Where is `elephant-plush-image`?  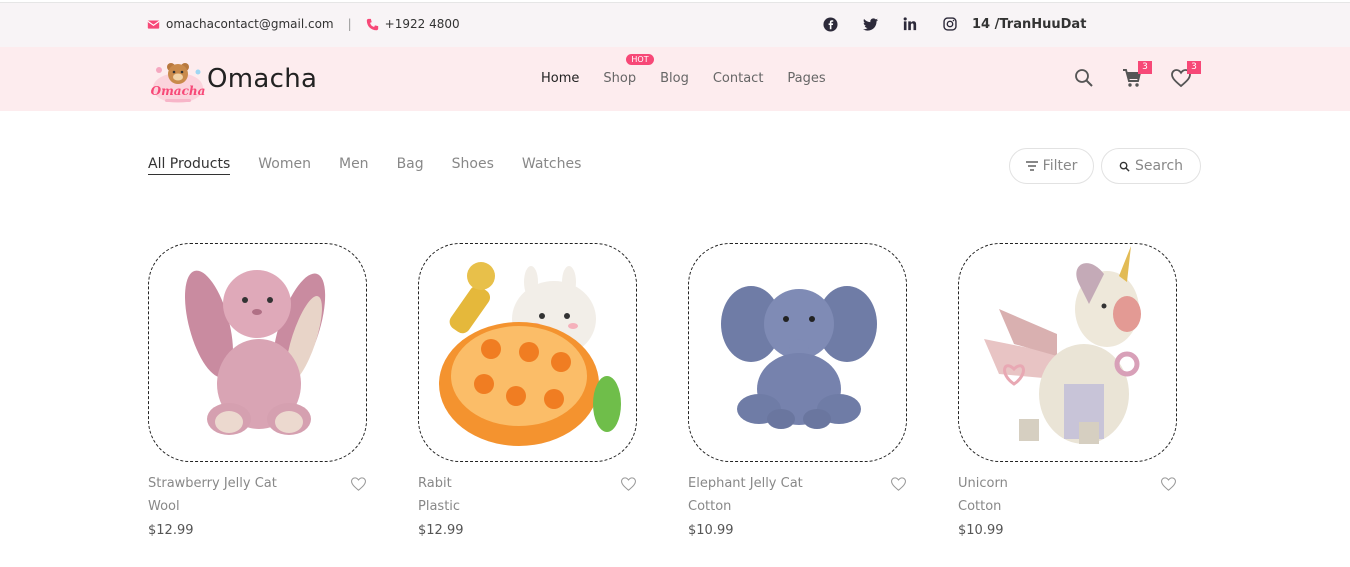 elephant-plush-image is located at coordinates (799, 357).